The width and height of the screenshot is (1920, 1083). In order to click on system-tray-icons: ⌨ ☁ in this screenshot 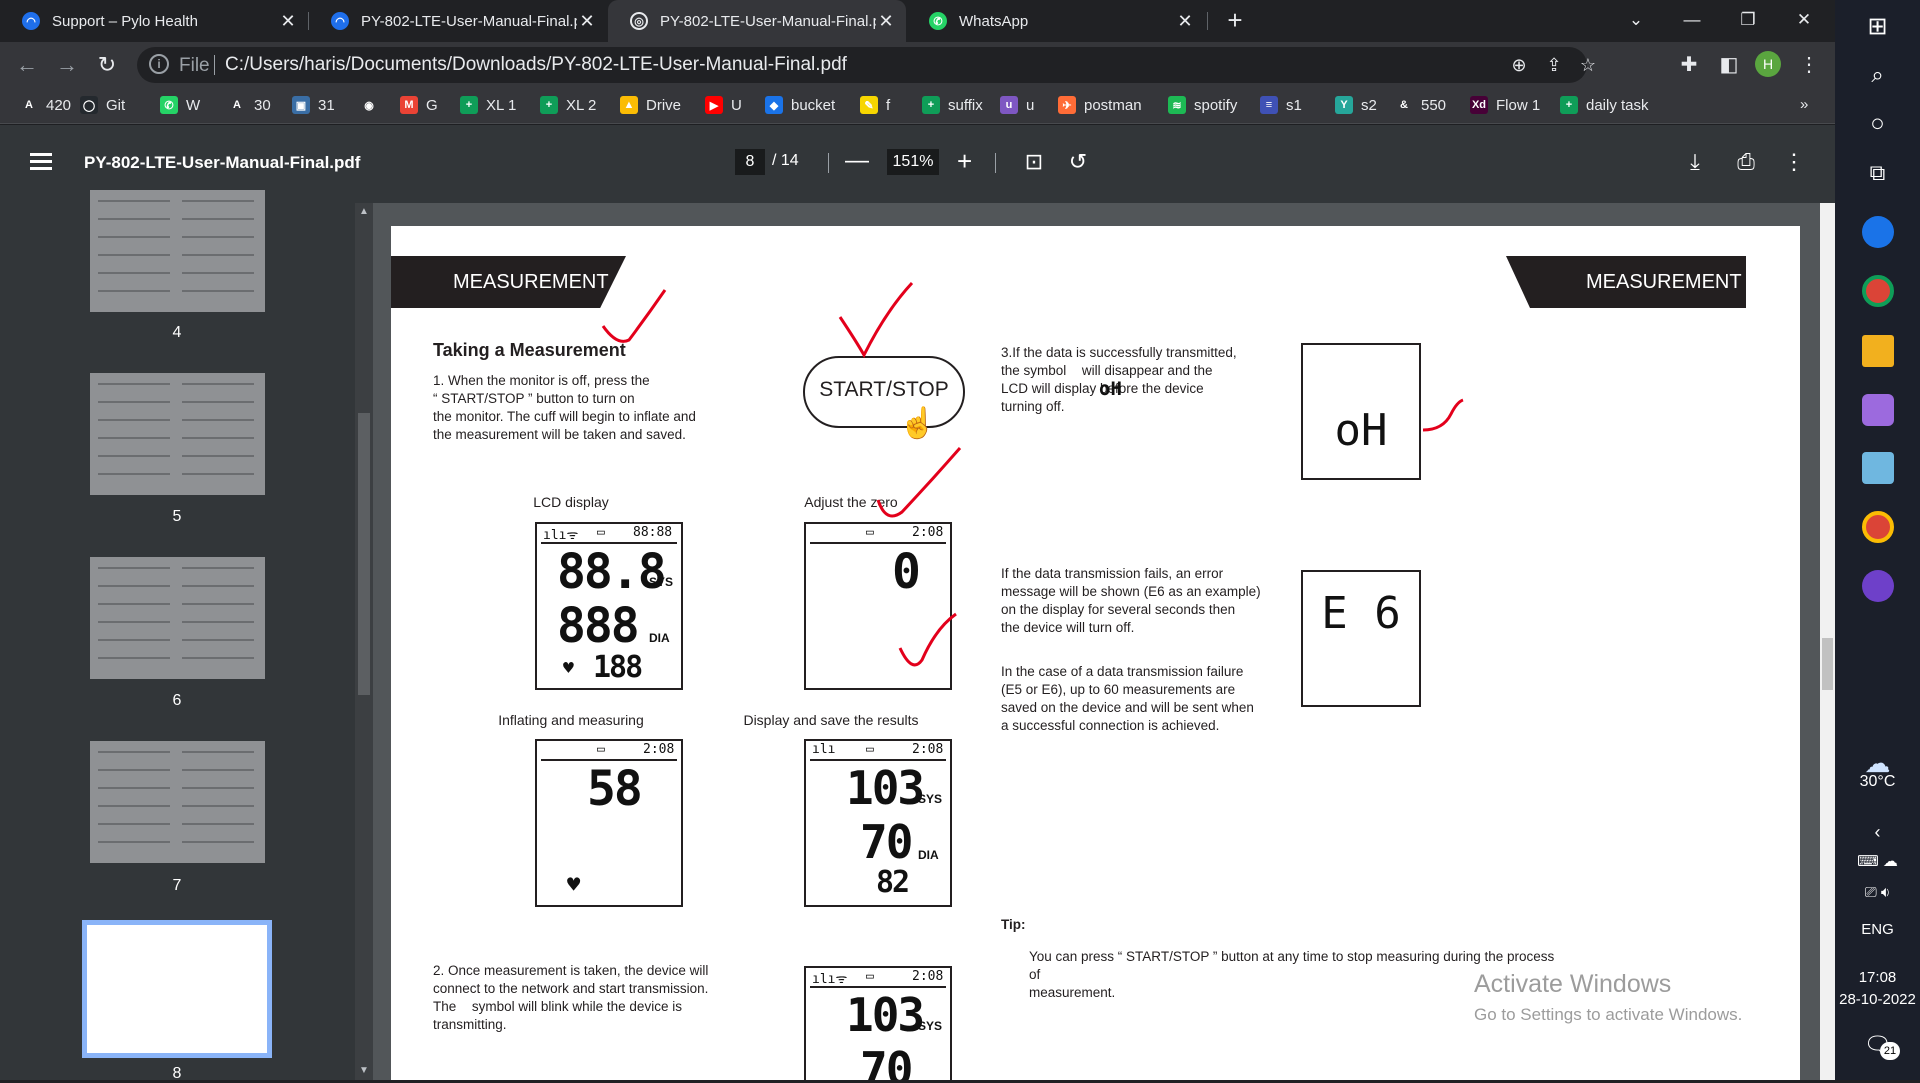, I will do `click(1877, 861)`.